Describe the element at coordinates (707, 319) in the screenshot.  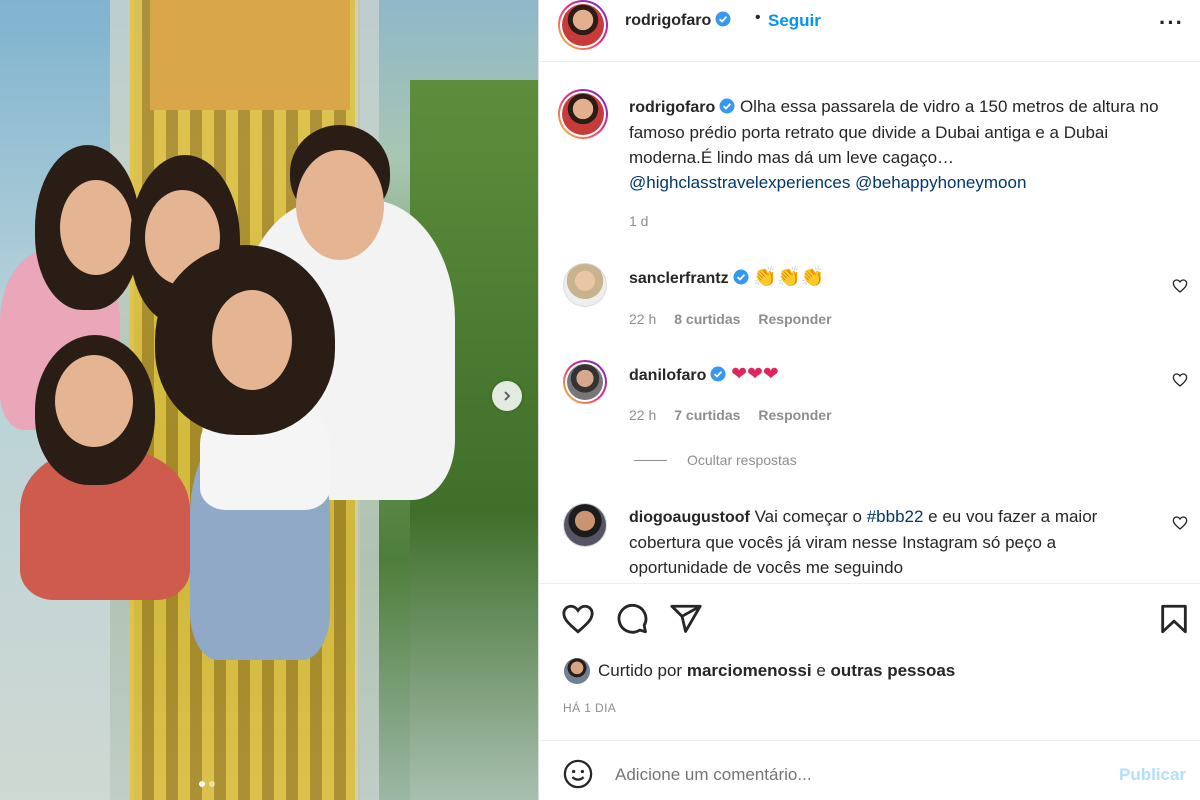
I see `comment-likes: 8 curtidas` at that location.